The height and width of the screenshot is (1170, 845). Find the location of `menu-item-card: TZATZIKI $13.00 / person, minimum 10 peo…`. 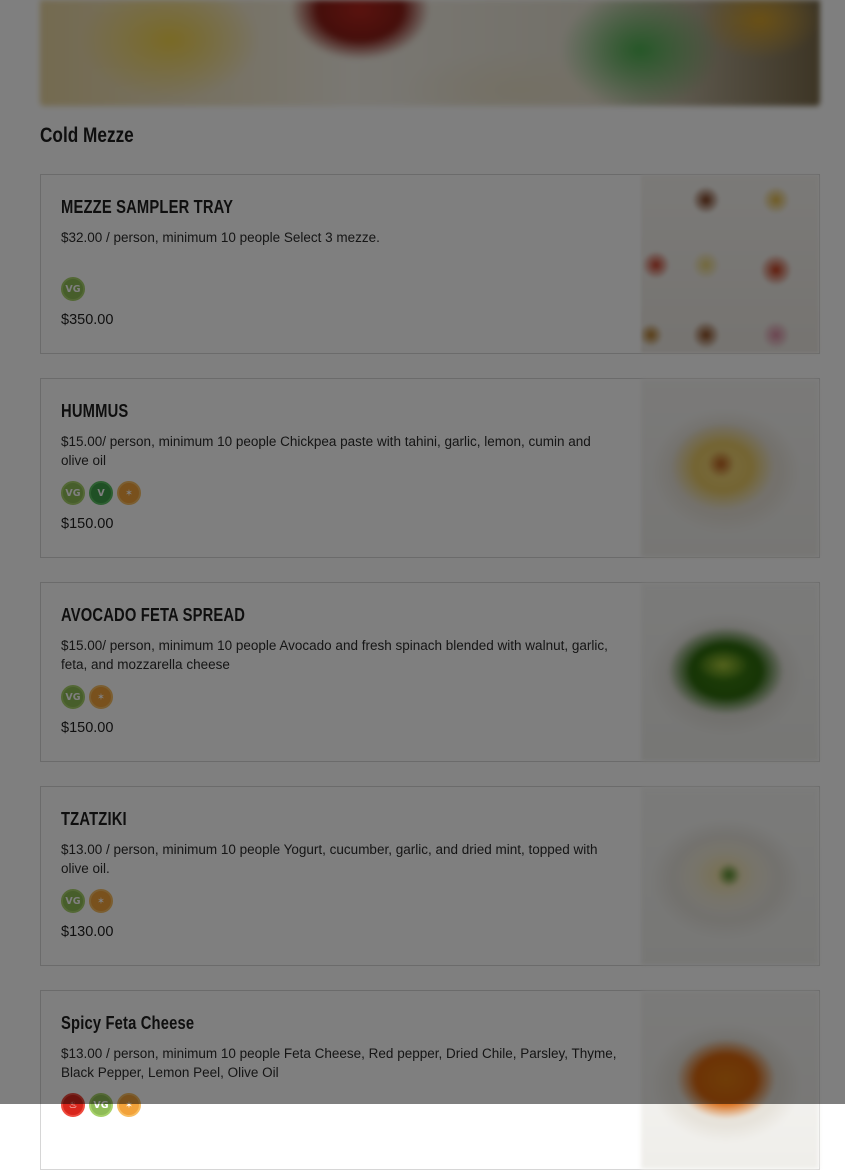

menu-item-card: TZATZIKI $13.00 / person, minimum 10 peo… is located at coordinates (430, 876).